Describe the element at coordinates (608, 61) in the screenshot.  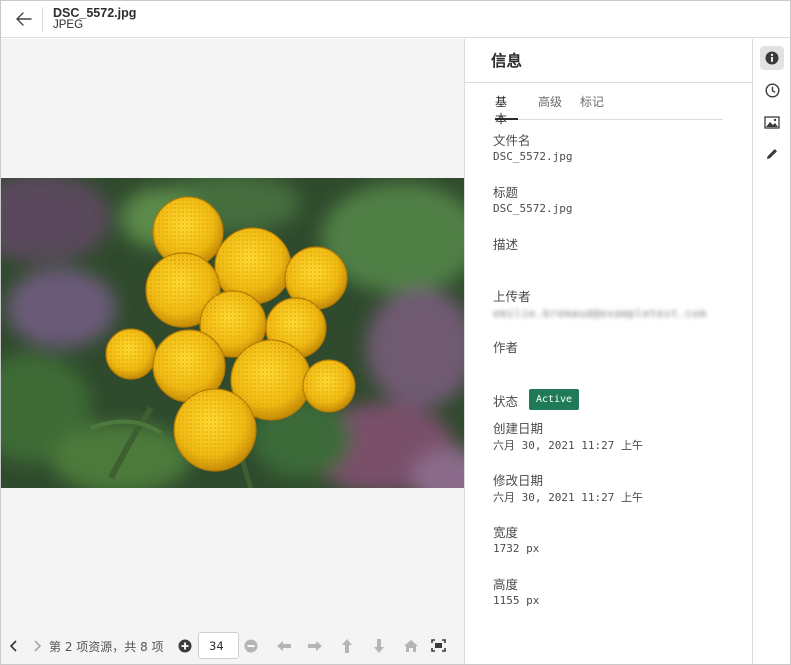
I see `info-panel-header: 信息` at that location.